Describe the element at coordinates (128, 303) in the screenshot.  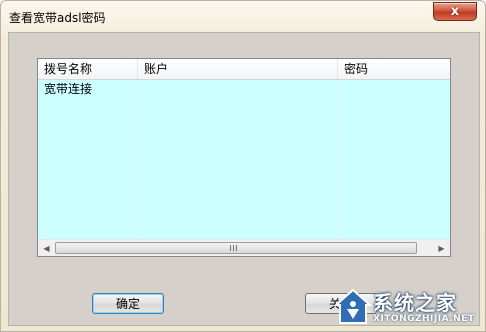
I see `ok-button: 确定` at that location.